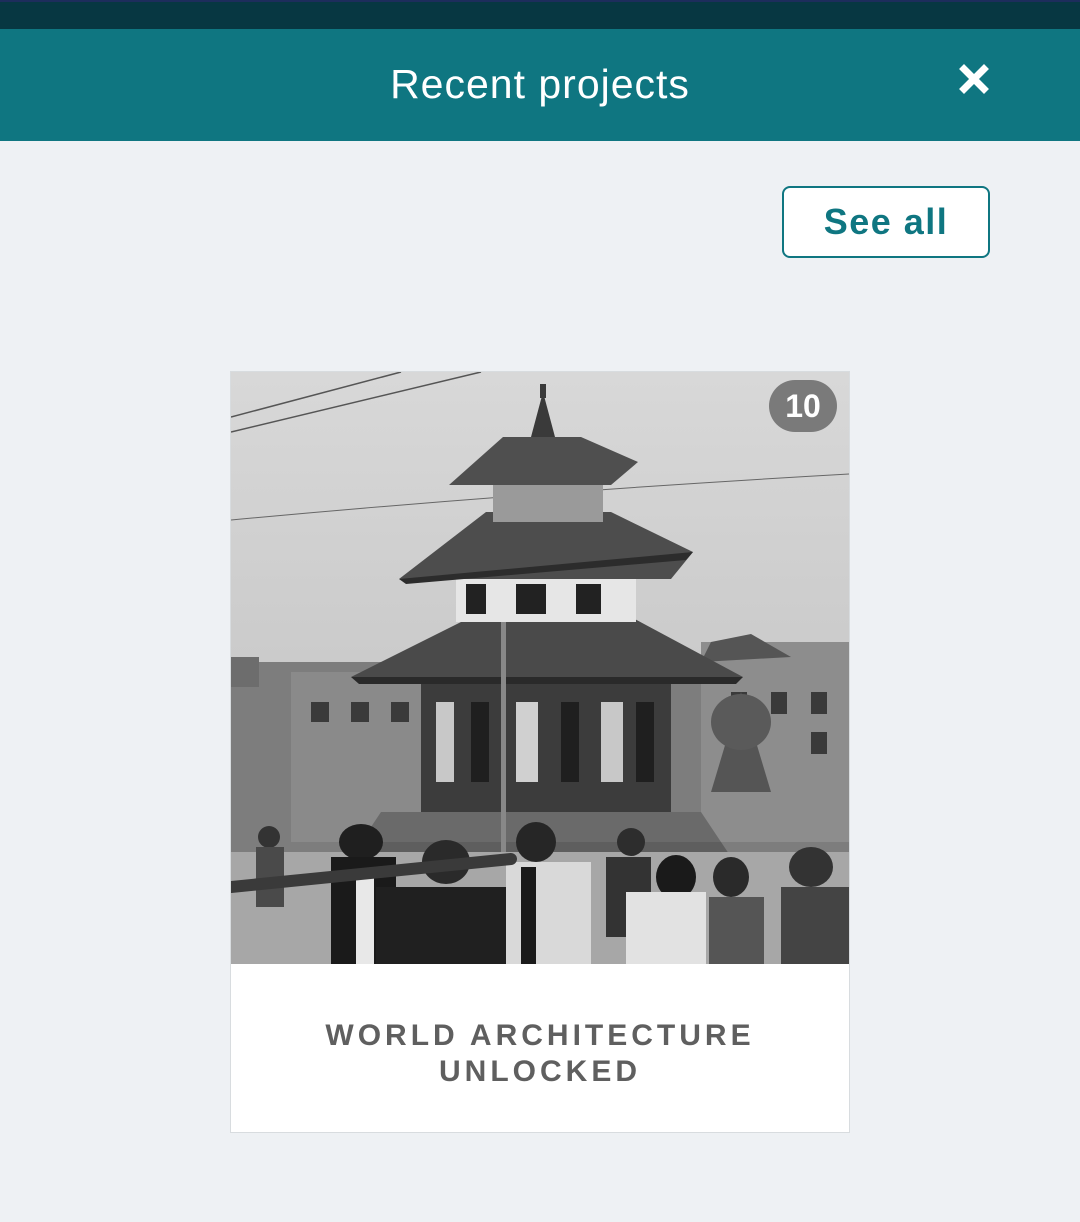 Image resolution: width=1080 pixels, height=1222 pixels. What do you see at coordinates (540, 1053) in the screenshot?
I see `project-name: WORLD ARCHITECTURE UNLOCKED` at bounding box center [540, 1053].